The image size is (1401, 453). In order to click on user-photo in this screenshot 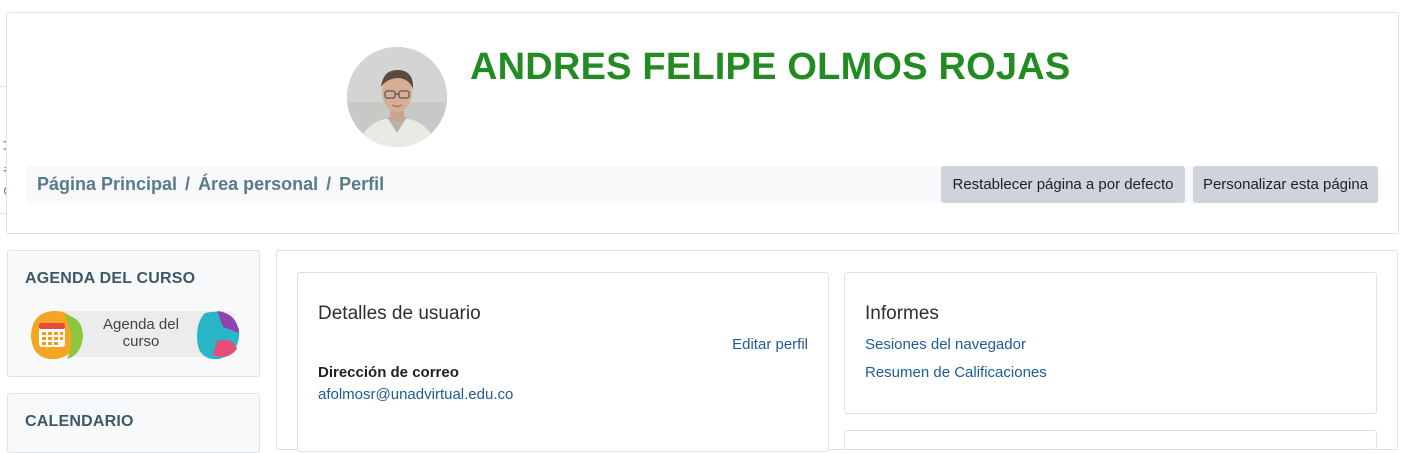, I will do `click(397, 97)`.